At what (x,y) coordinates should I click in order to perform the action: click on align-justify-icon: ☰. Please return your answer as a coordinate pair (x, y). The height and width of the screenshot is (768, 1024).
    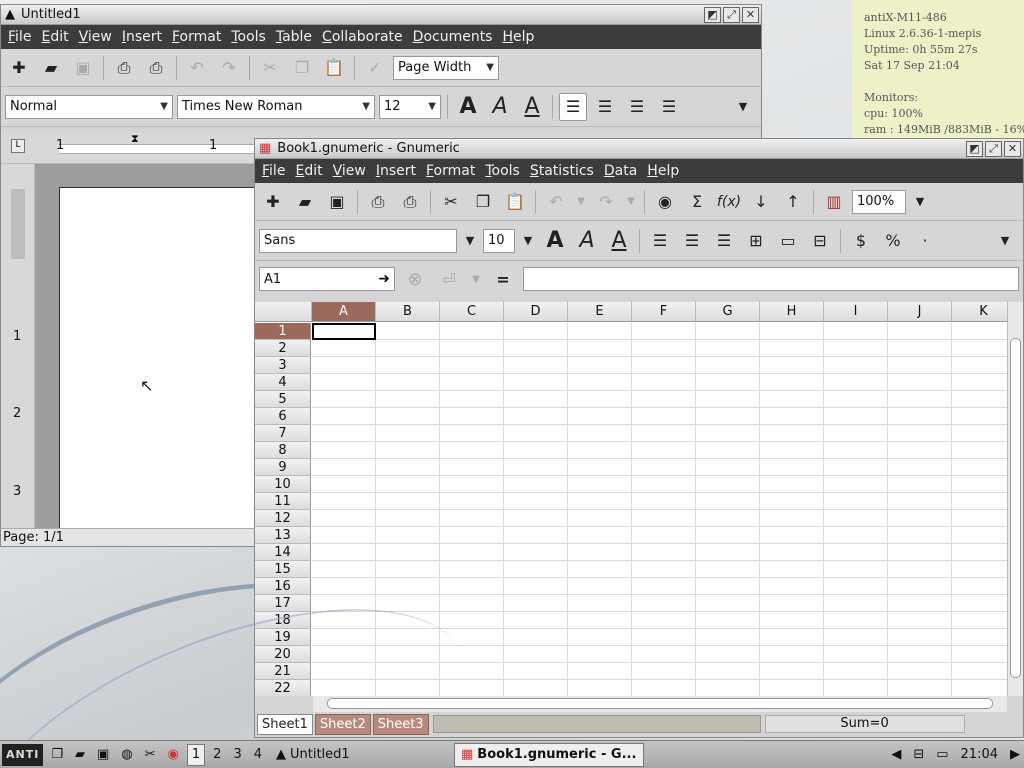
    Looking at the image, I should click on (669, 107).